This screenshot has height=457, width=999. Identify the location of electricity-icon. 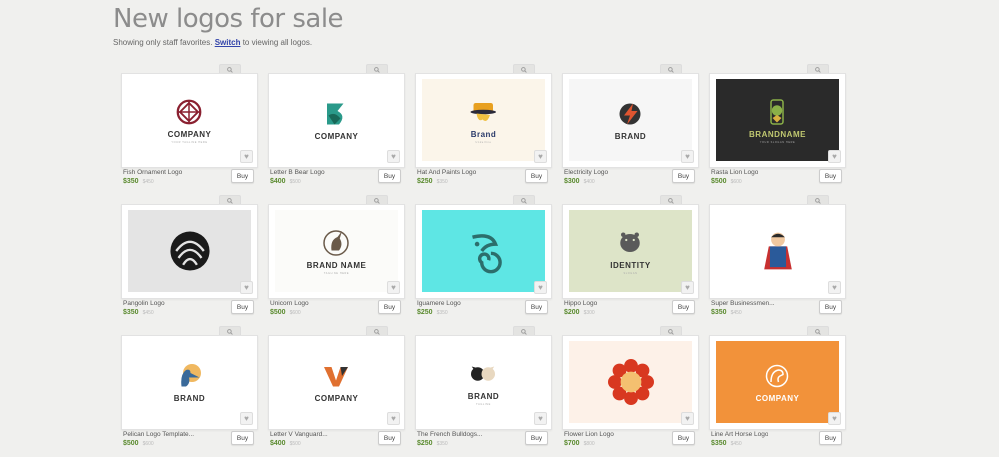
(630, 114).